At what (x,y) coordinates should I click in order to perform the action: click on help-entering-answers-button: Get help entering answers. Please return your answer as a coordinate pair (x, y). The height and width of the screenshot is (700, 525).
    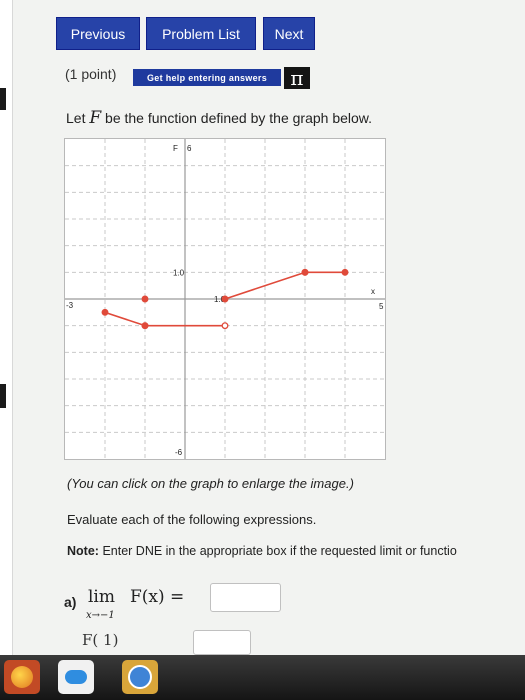
    Looking at the image, I should click on (207, 77).